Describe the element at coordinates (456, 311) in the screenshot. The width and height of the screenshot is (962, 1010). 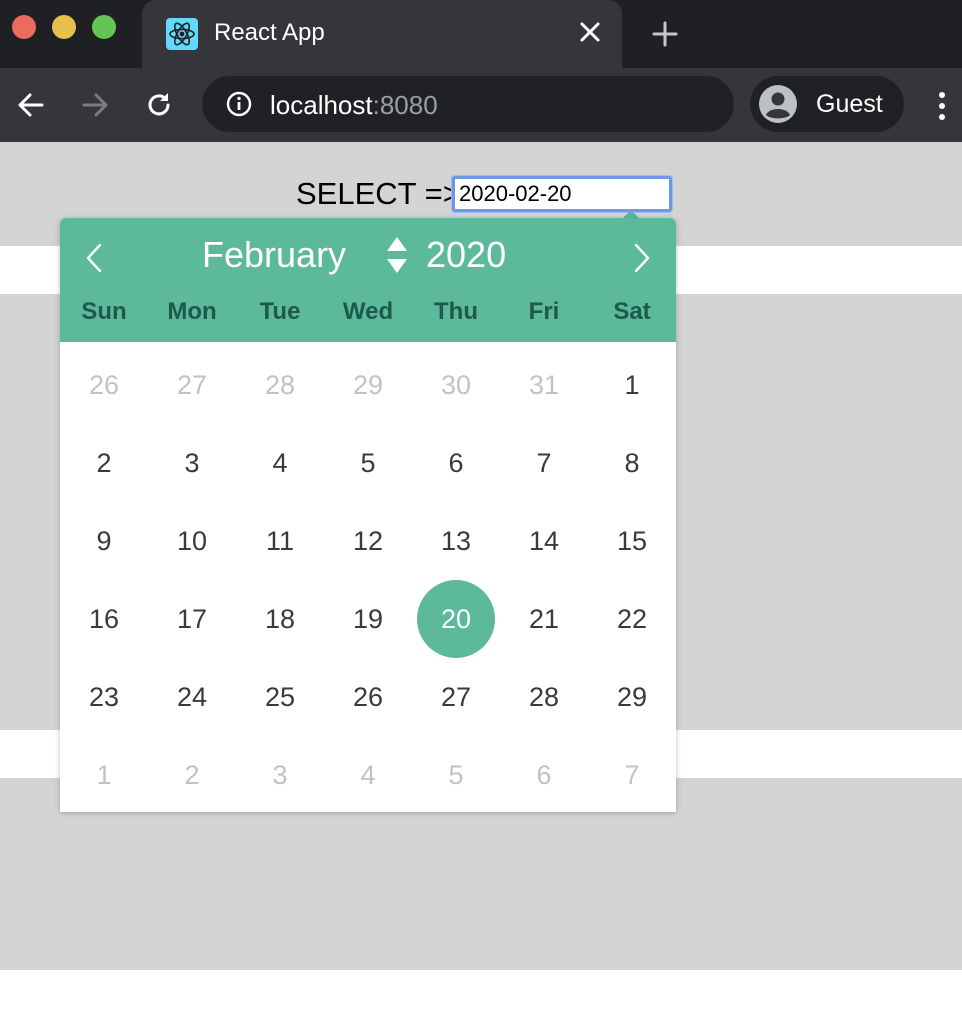
I see `weekday-label: Thu` at that location.